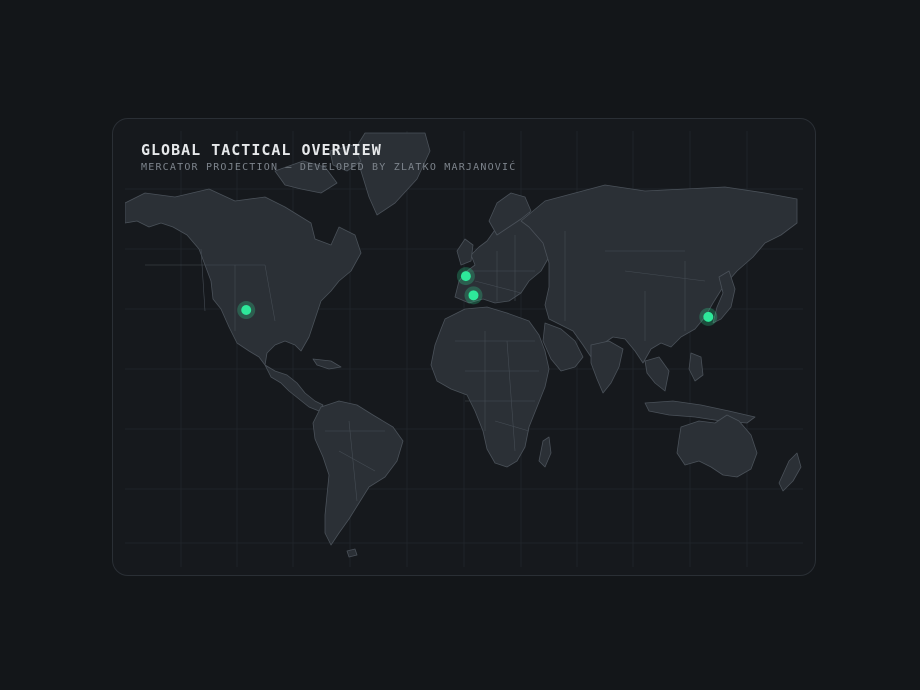  I want to click on marker-usa, so click(246, 310).